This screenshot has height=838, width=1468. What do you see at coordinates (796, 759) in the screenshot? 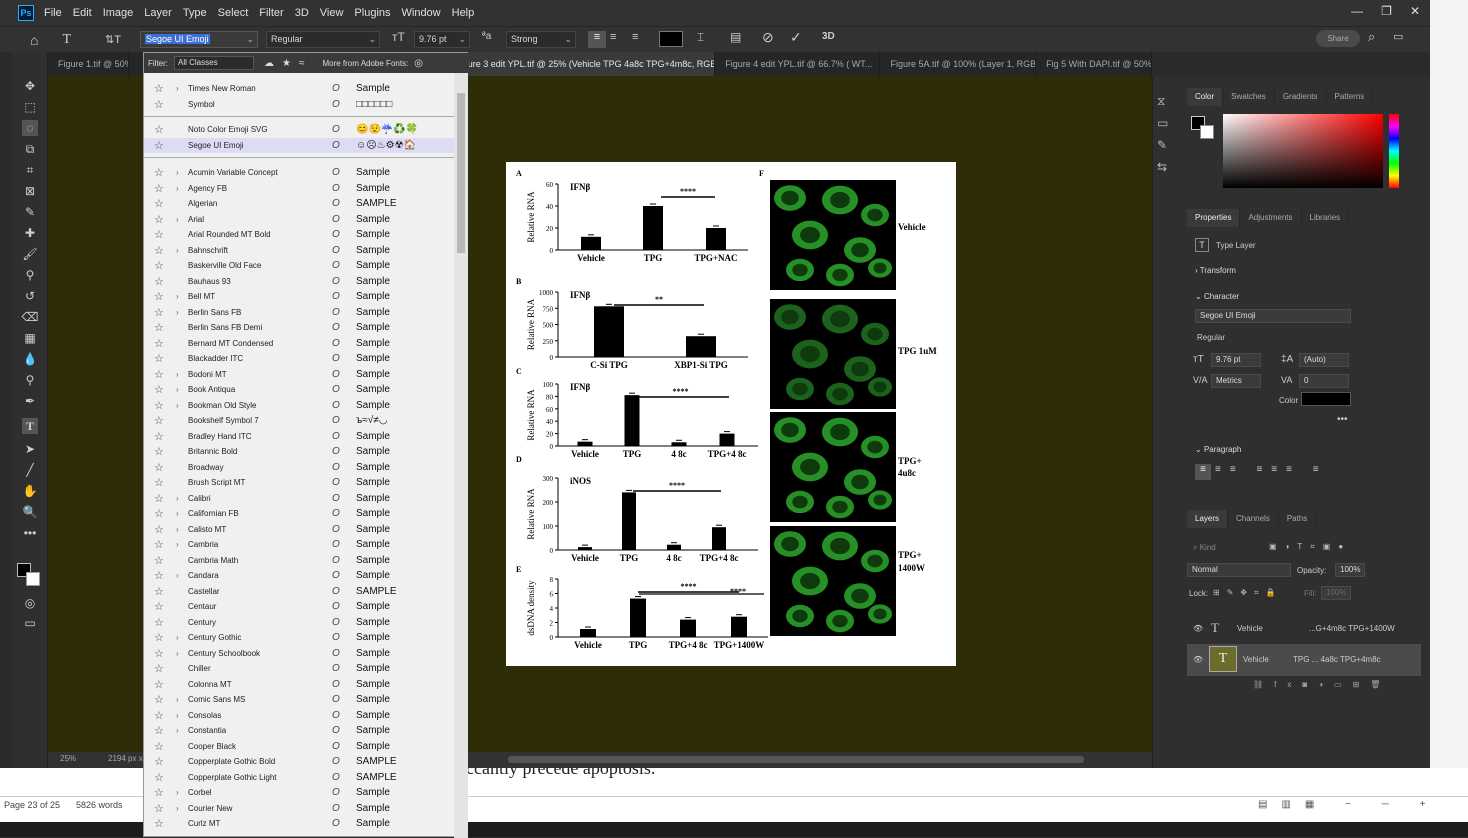
I see `horizontal-scrollbar` at bounding box center [796, 759].